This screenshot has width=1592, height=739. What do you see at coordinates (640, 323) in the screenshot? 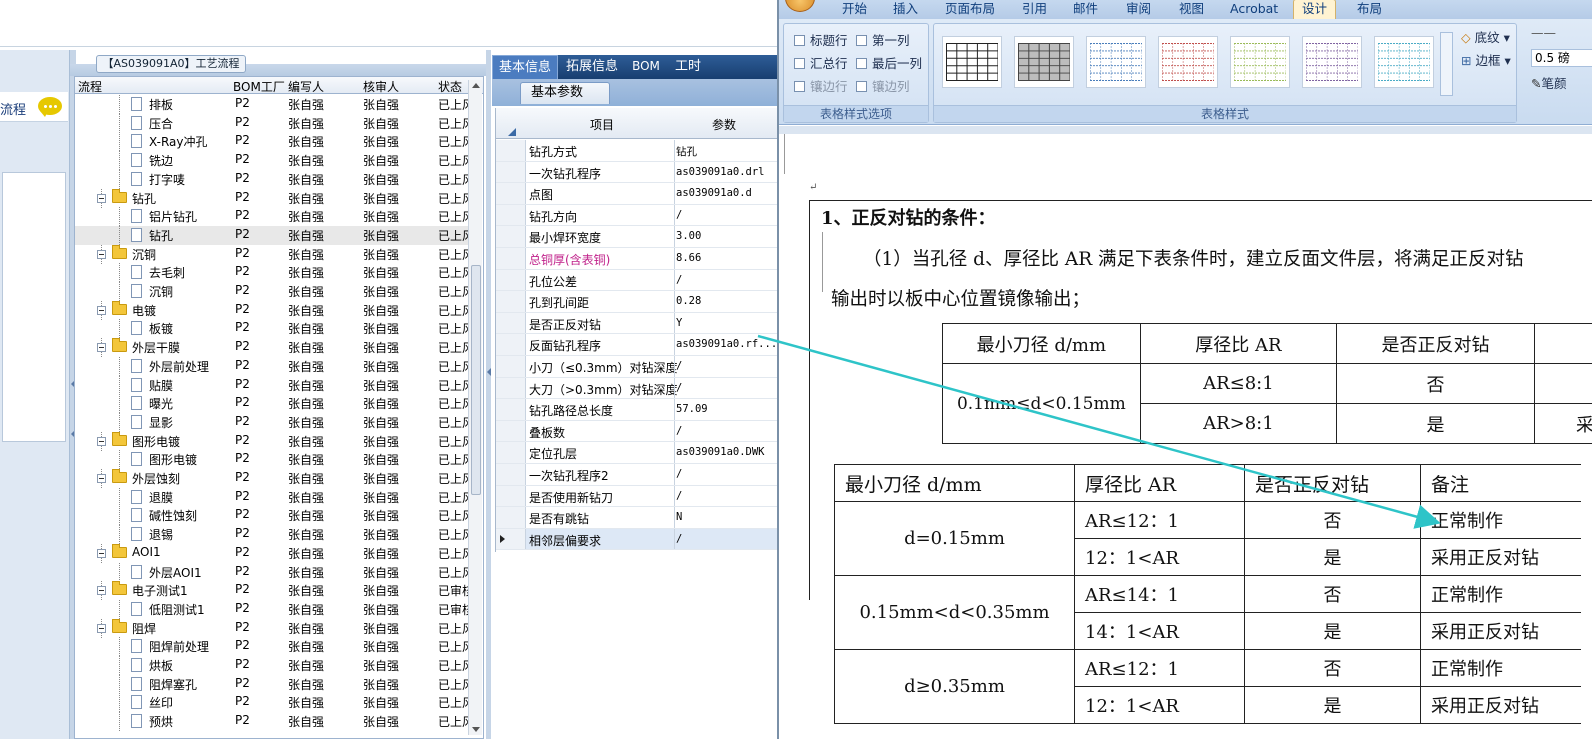
I see `param-row: 是否正反对钻 Y` at bounding box center [640, 323].